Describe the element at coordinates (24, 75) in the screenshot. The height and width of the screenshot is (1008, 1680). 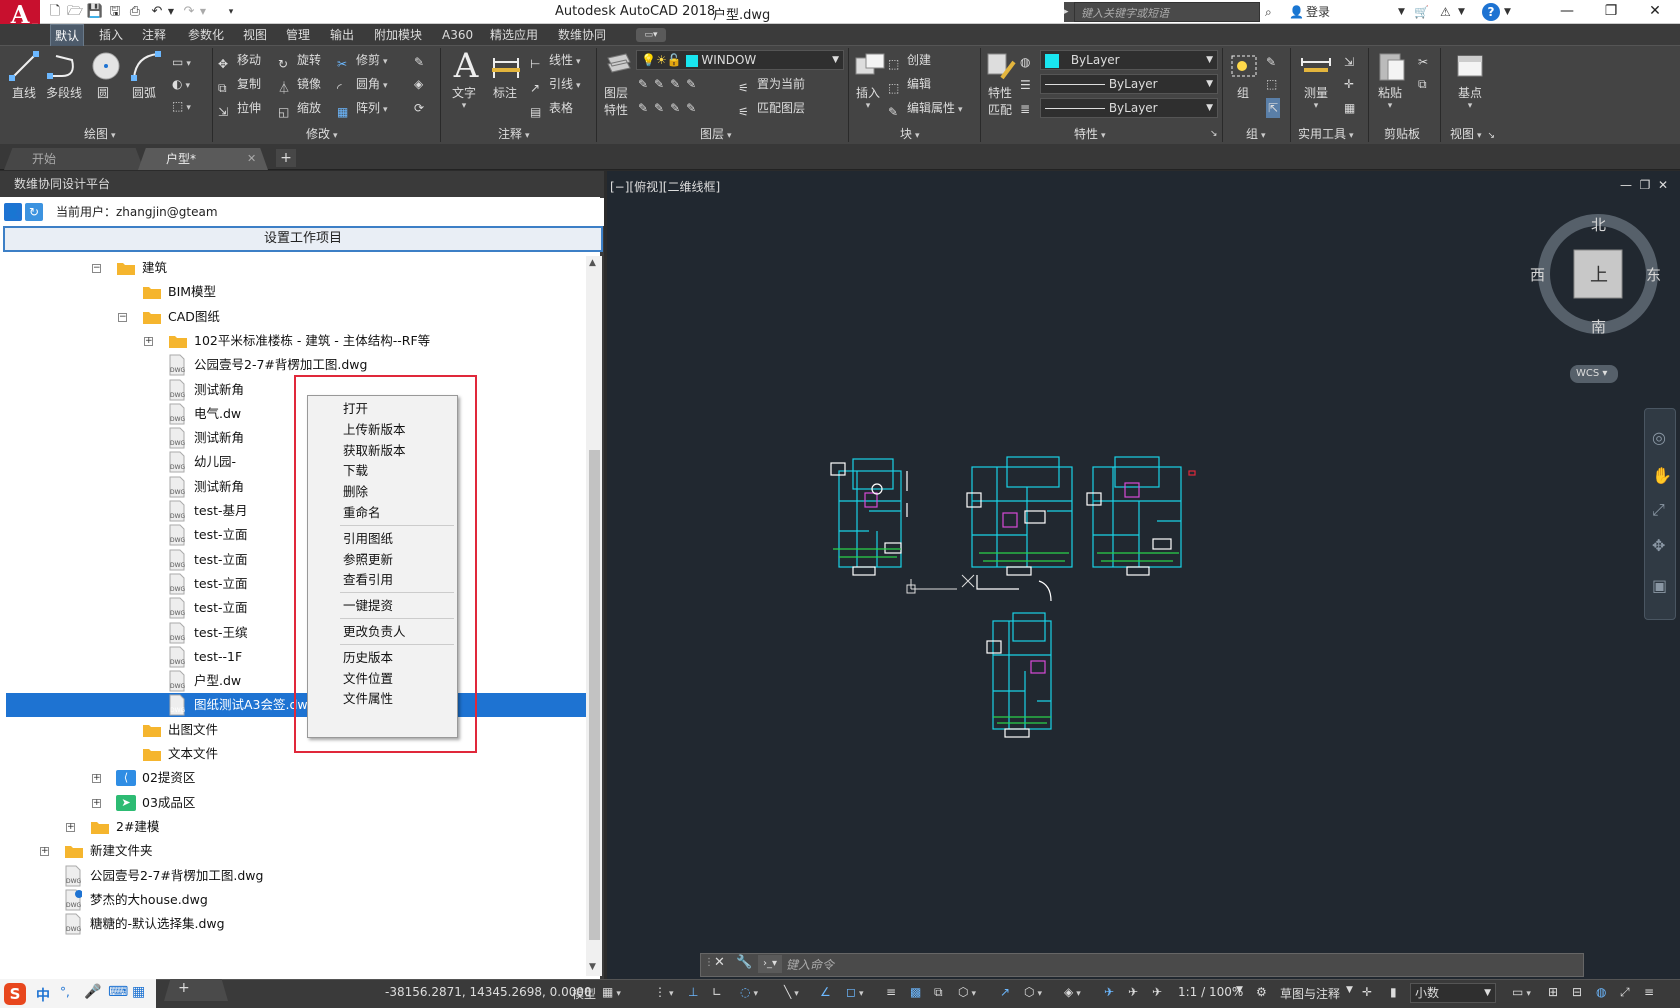
I see `line-button: 直线` at that location.